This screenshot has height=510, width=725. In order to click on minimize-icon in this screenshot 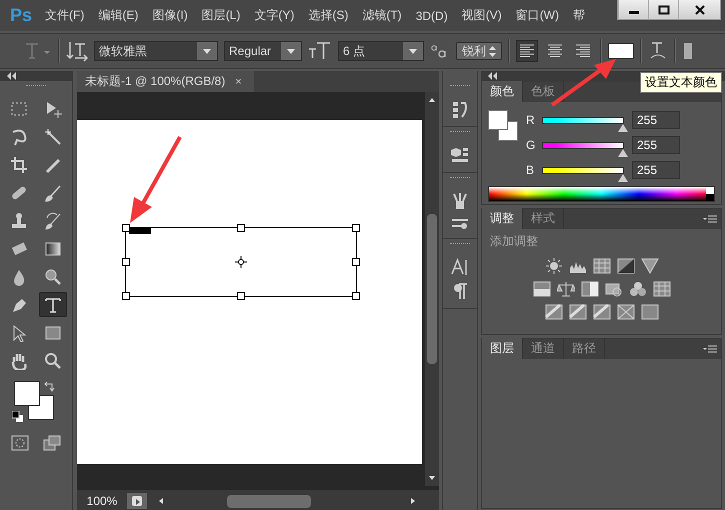, I will do `click(633, 12)`.